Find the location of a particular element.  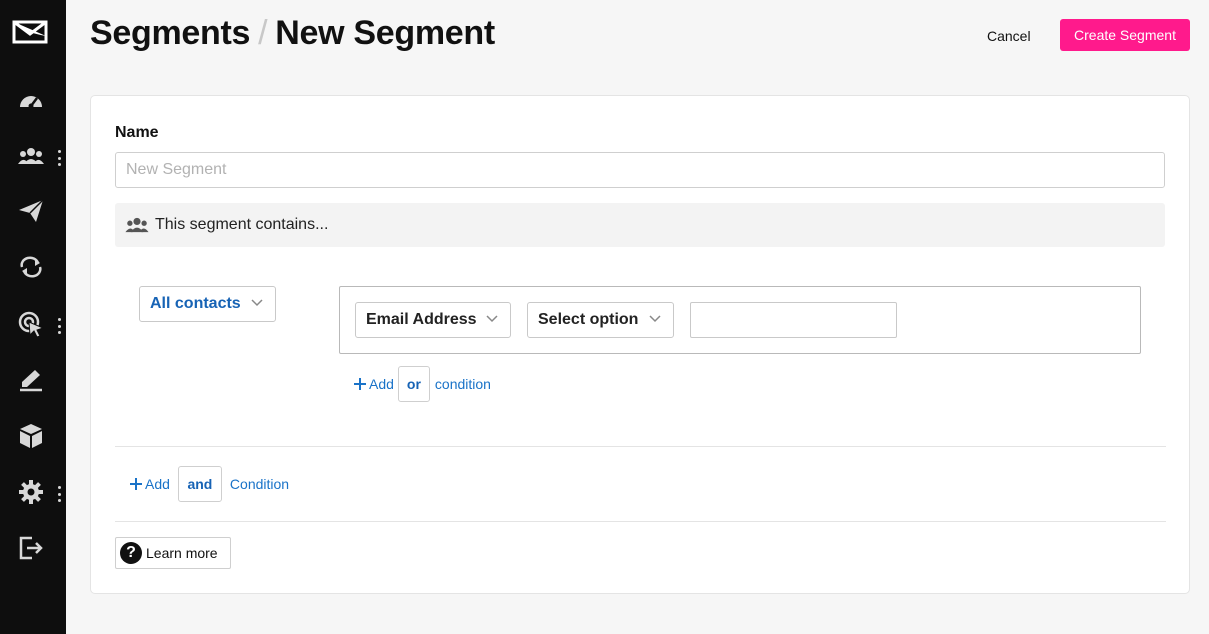

condition-operator-value: Select option is located at coordinates (588, 319).